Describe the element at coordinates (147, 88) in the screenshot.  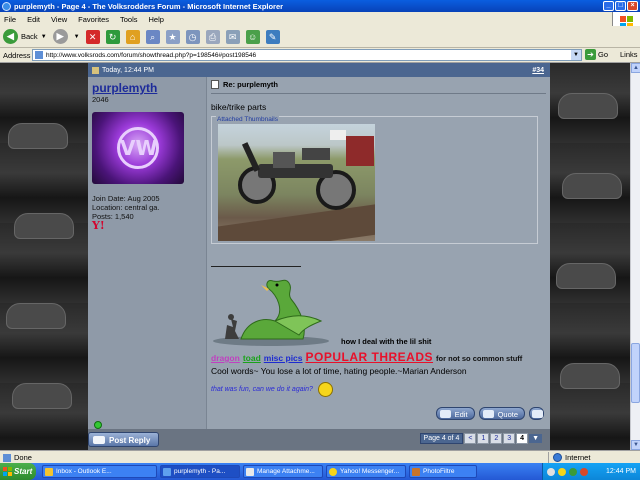
I see `username-link: purplemyth` at that location.